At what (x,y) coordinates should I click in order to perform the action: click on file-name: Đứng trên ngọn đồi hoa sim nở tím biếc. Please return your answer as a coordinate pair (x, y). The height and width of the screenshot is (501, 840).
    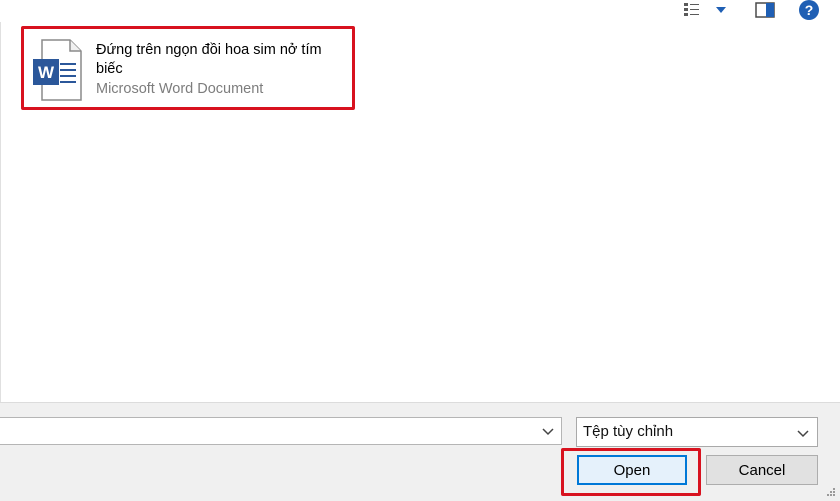
    Looking at the image, I should click on (209, 59).